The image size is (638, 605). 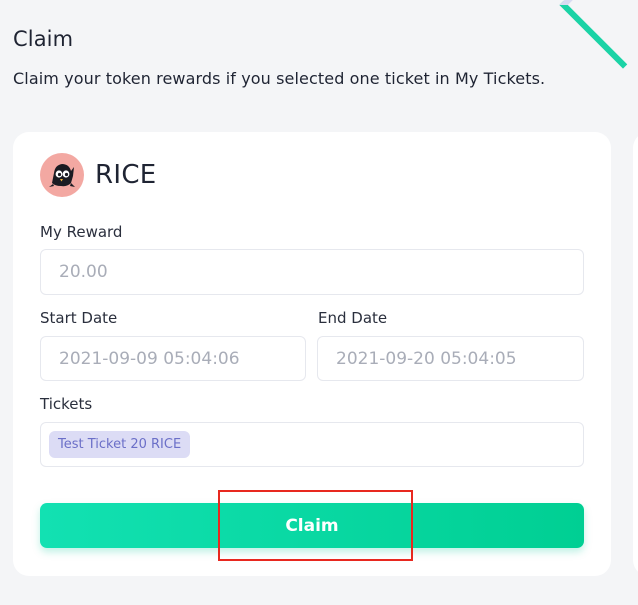 I want to click on token-header: RICE, so click(x=98, y=175).